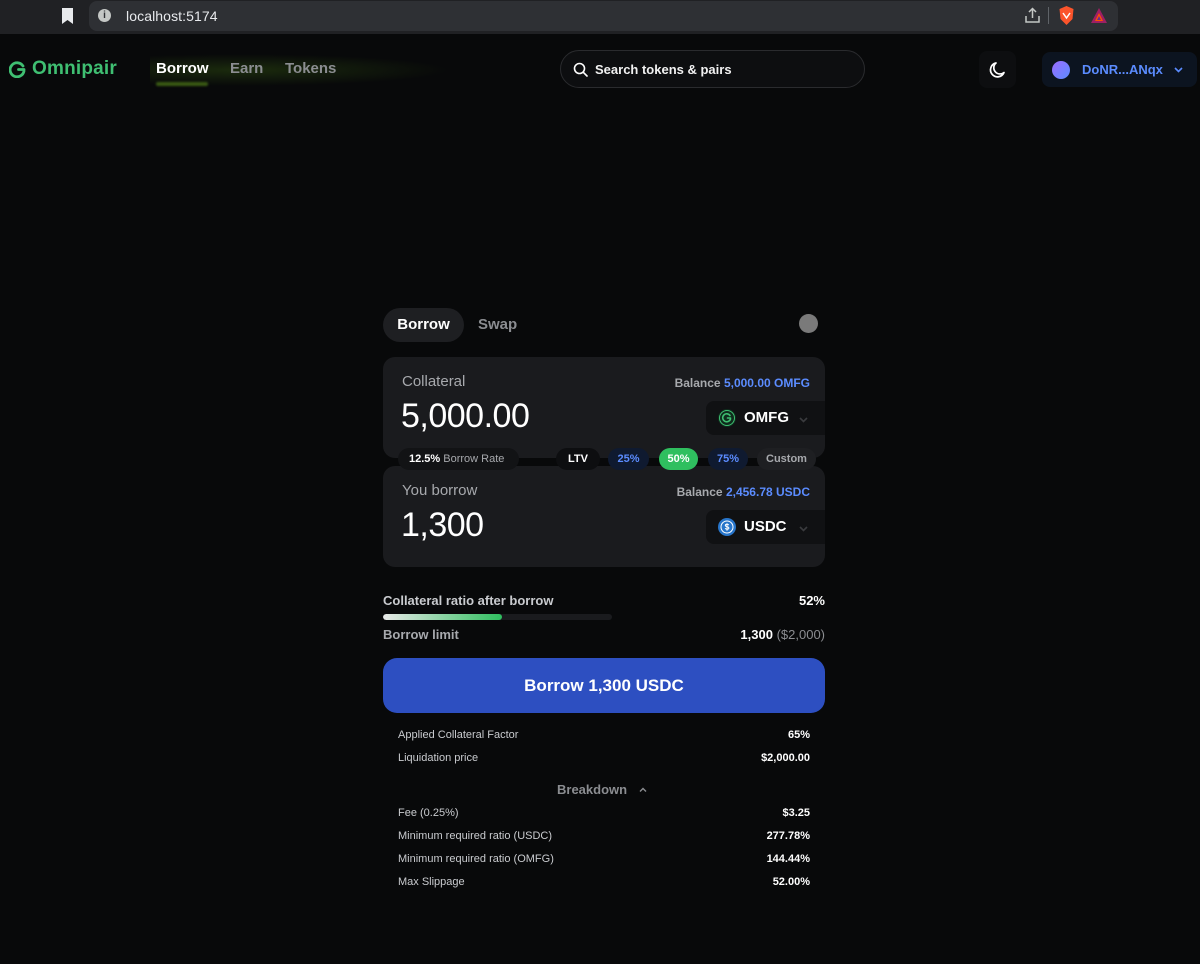 The width and height of the screenshot is (1200, 964). Describe the element at coordinates (497, 324) in the screenshot. I see `tab-swap: Swap` at that location.